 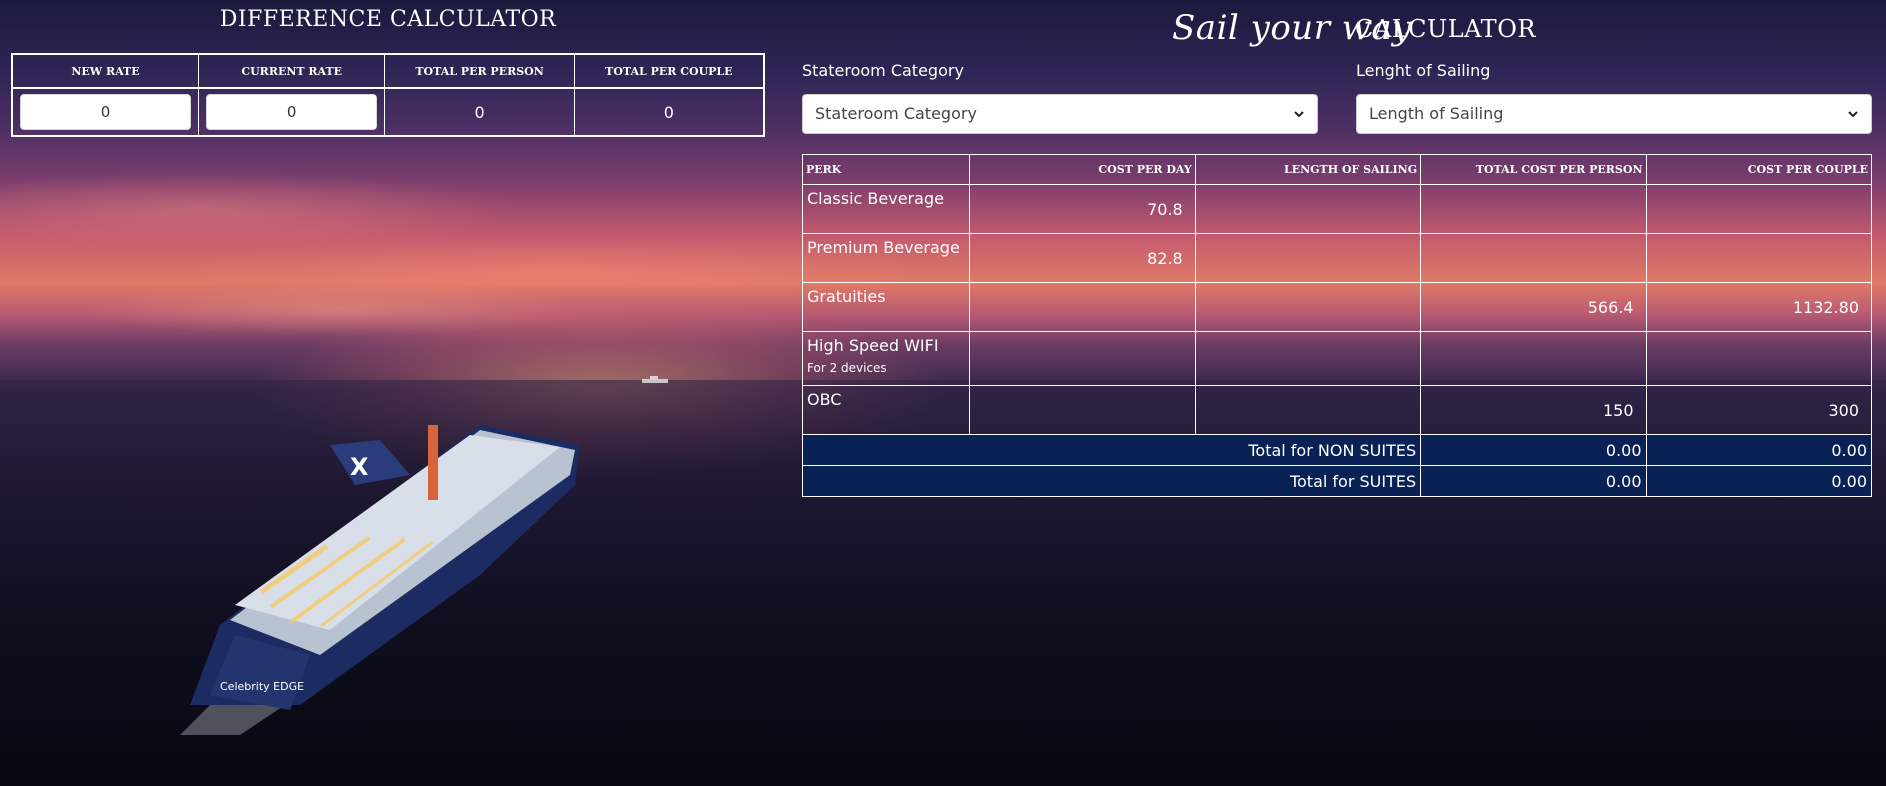 What do you see at coordinates (1533, 169) in the screenshot?
I see `header-total-cost-per-person: TOTAL COST PER PERSON` at bounding box center [1533, 169].